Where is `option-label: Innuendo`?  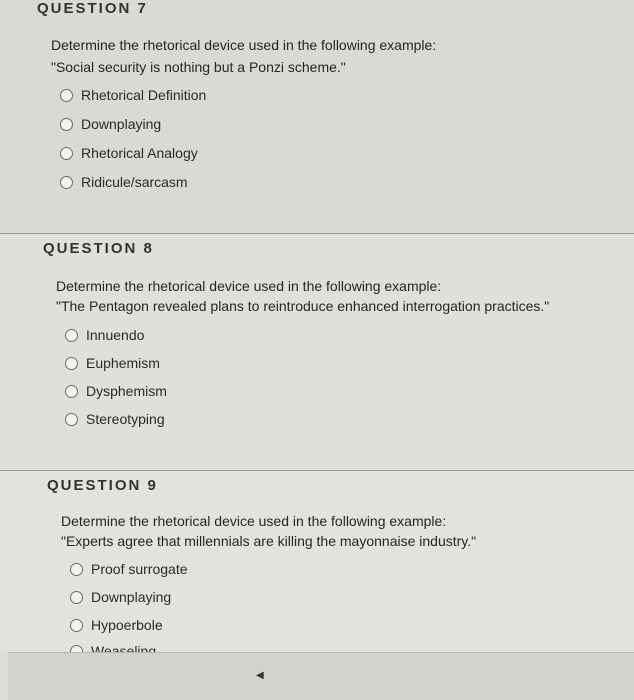 option-label: Innuendo is located at coordinates (115, 335).